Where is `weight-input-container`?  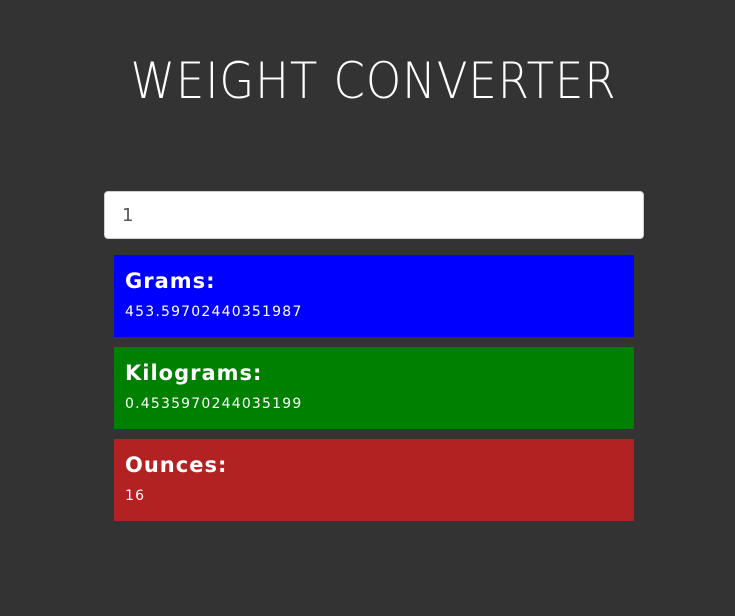 weight-input-container is located at coordinates (374, 215).